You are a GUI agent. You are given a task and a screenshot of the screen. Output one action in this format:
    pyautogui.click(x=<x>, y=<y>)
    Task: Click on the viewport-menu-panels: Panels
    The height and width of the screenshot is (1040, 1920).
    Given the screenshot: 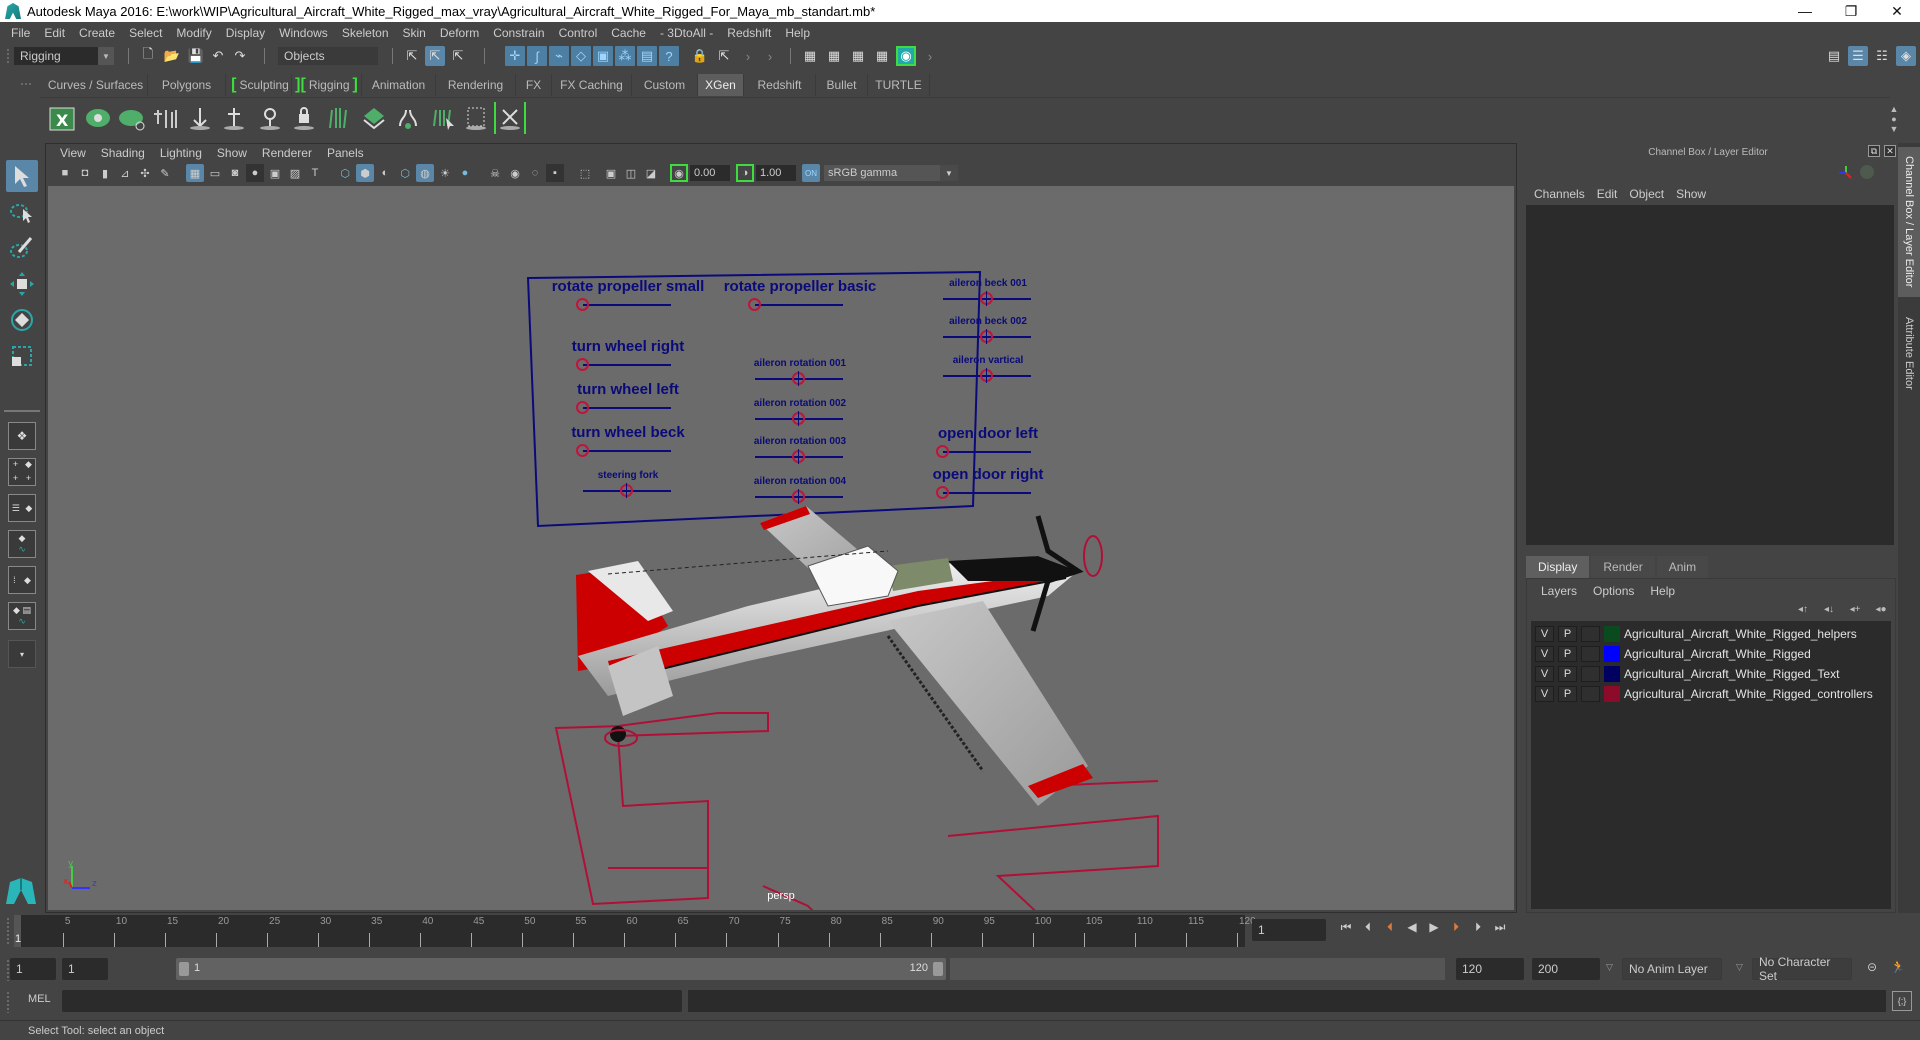 What is the action you would take?
    pyautogui.click(x=347, y=153)
    